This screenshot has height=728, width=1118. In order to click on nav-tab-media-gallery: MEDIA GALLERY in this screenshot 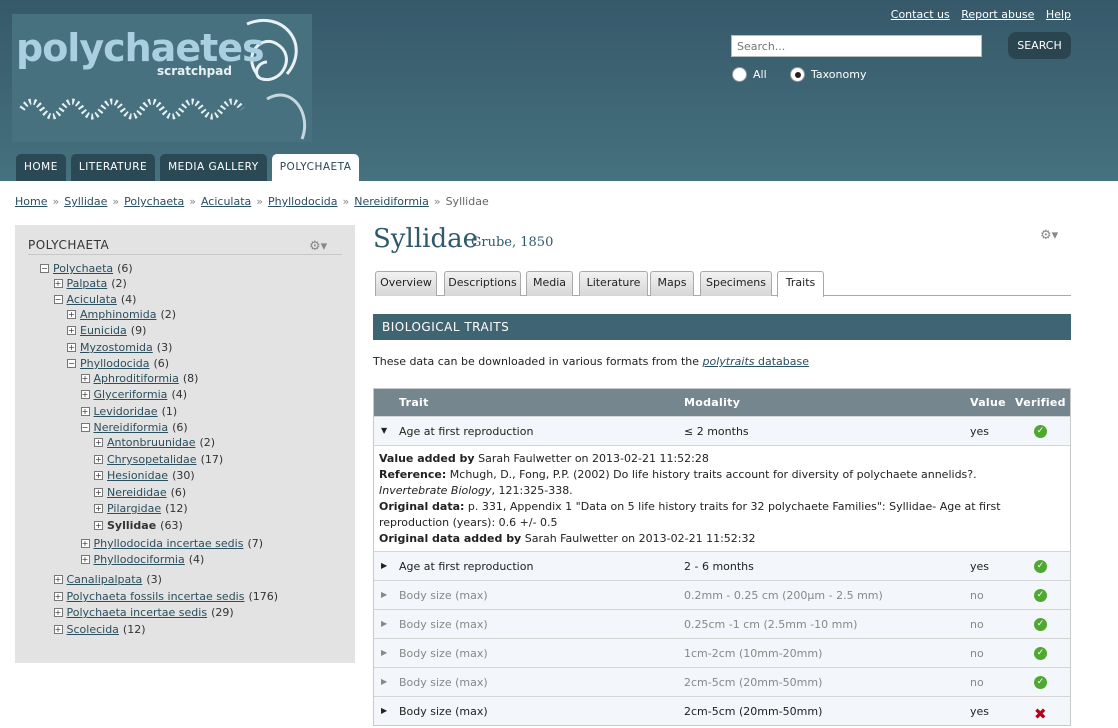, I will do `click(213, 167)`.